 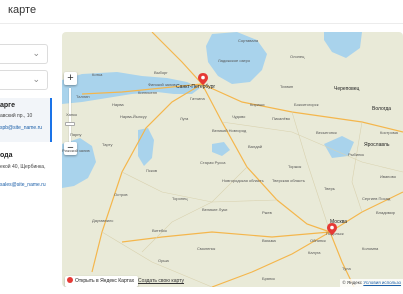 I want to click on city-label: Калуга, so click(x=314, y=252).